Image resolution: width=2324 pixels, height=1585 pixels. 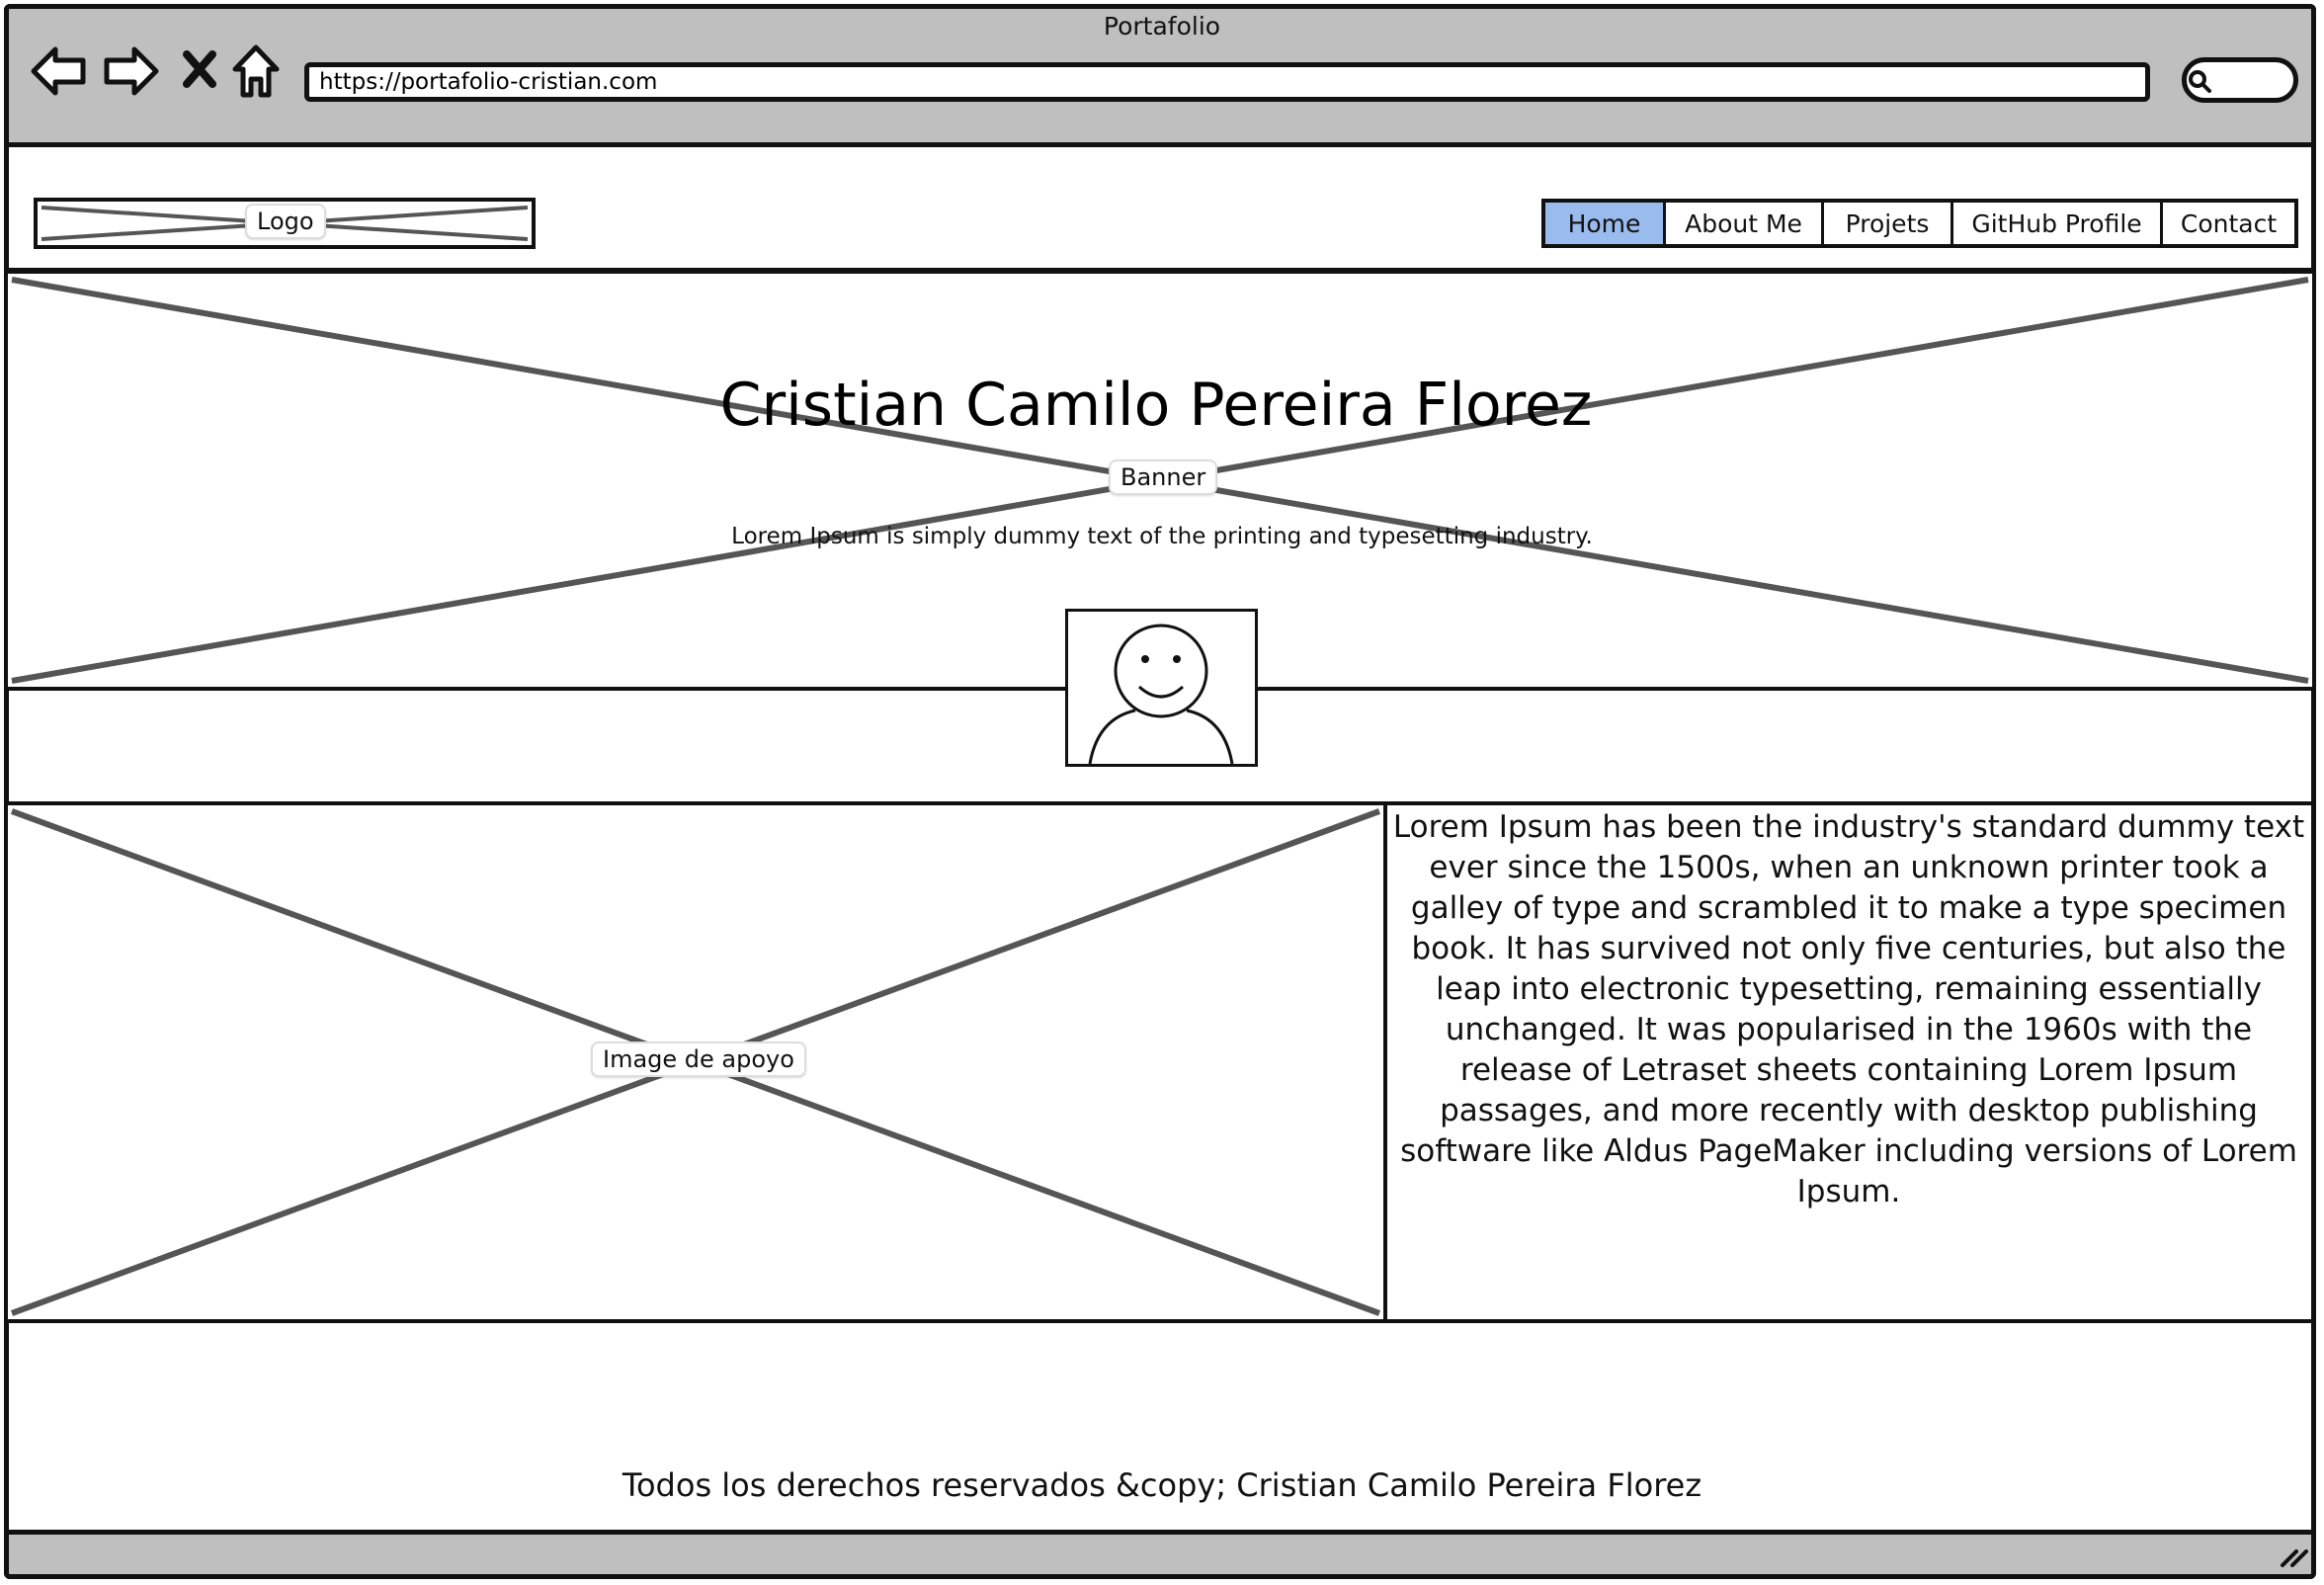 What do you see at coordinates (1162, 27) in the screenshot?
I see `window-title: Portafolio` at bounding box center [1162, 27].